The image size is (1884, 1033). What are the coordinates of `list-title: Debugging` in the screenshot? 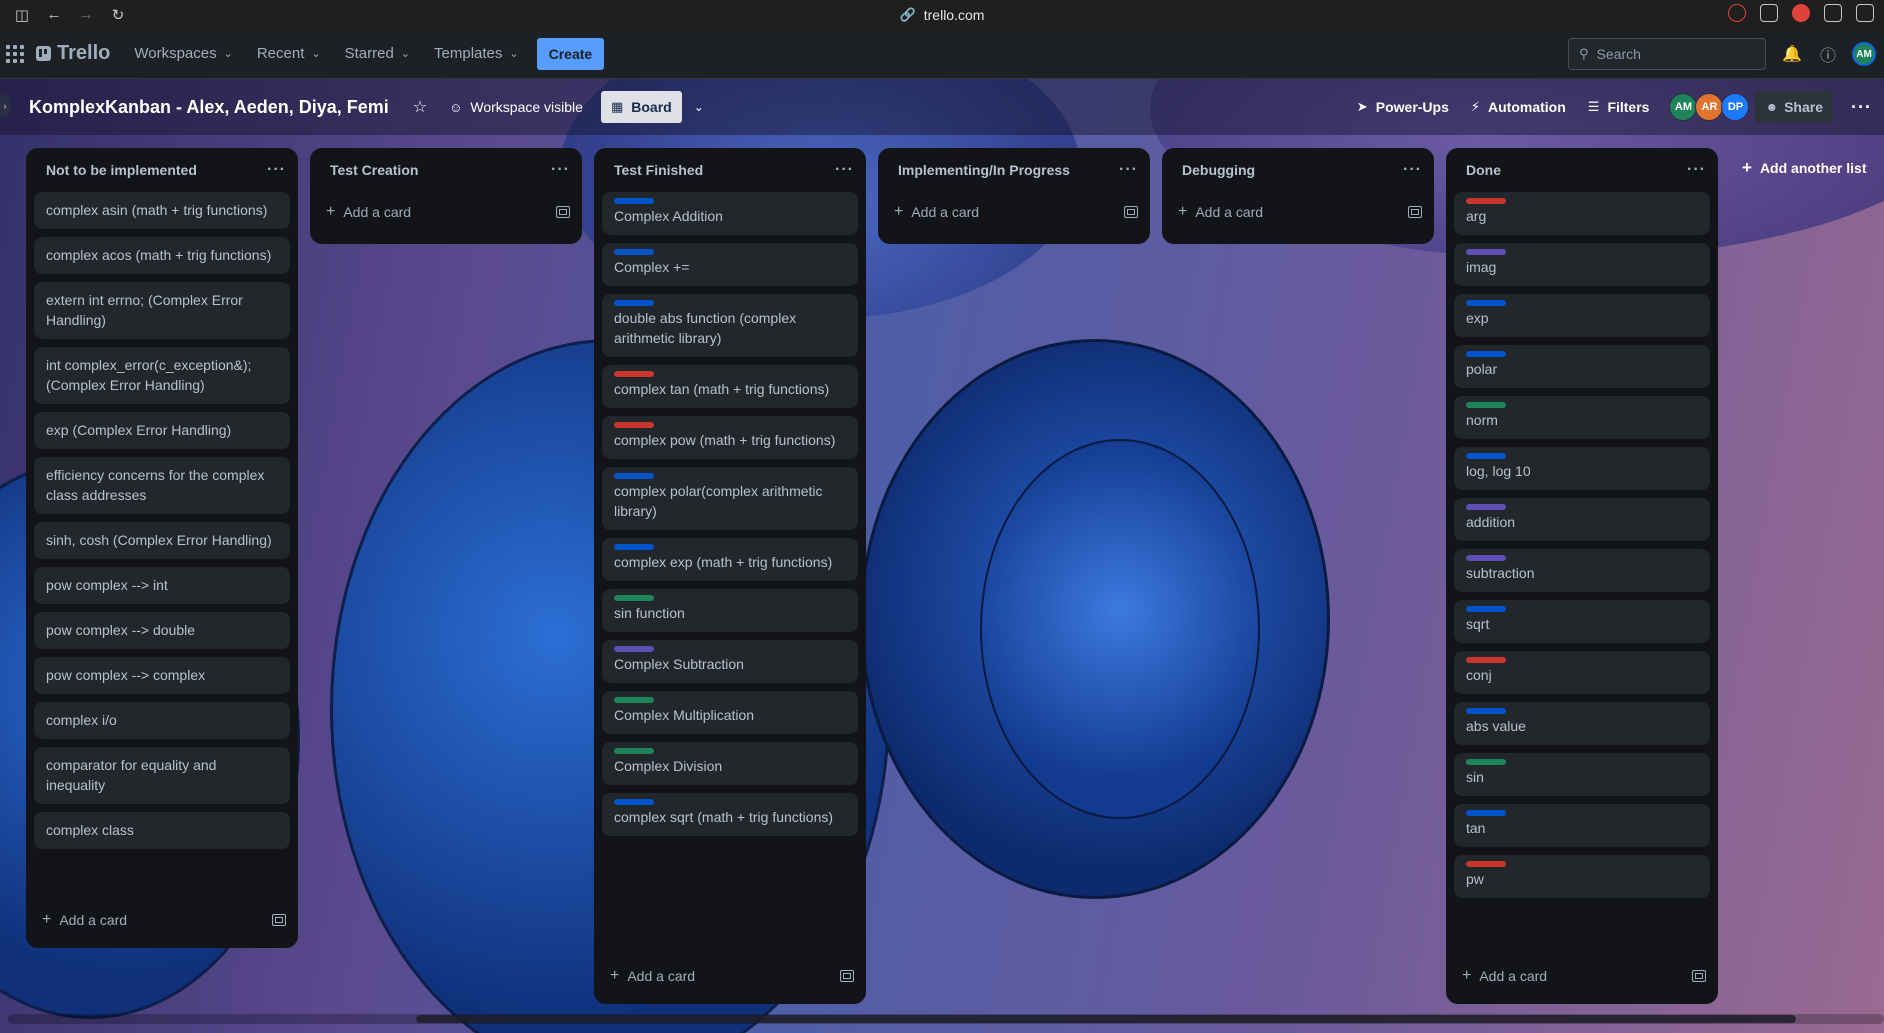 It's located at (1218, 170).